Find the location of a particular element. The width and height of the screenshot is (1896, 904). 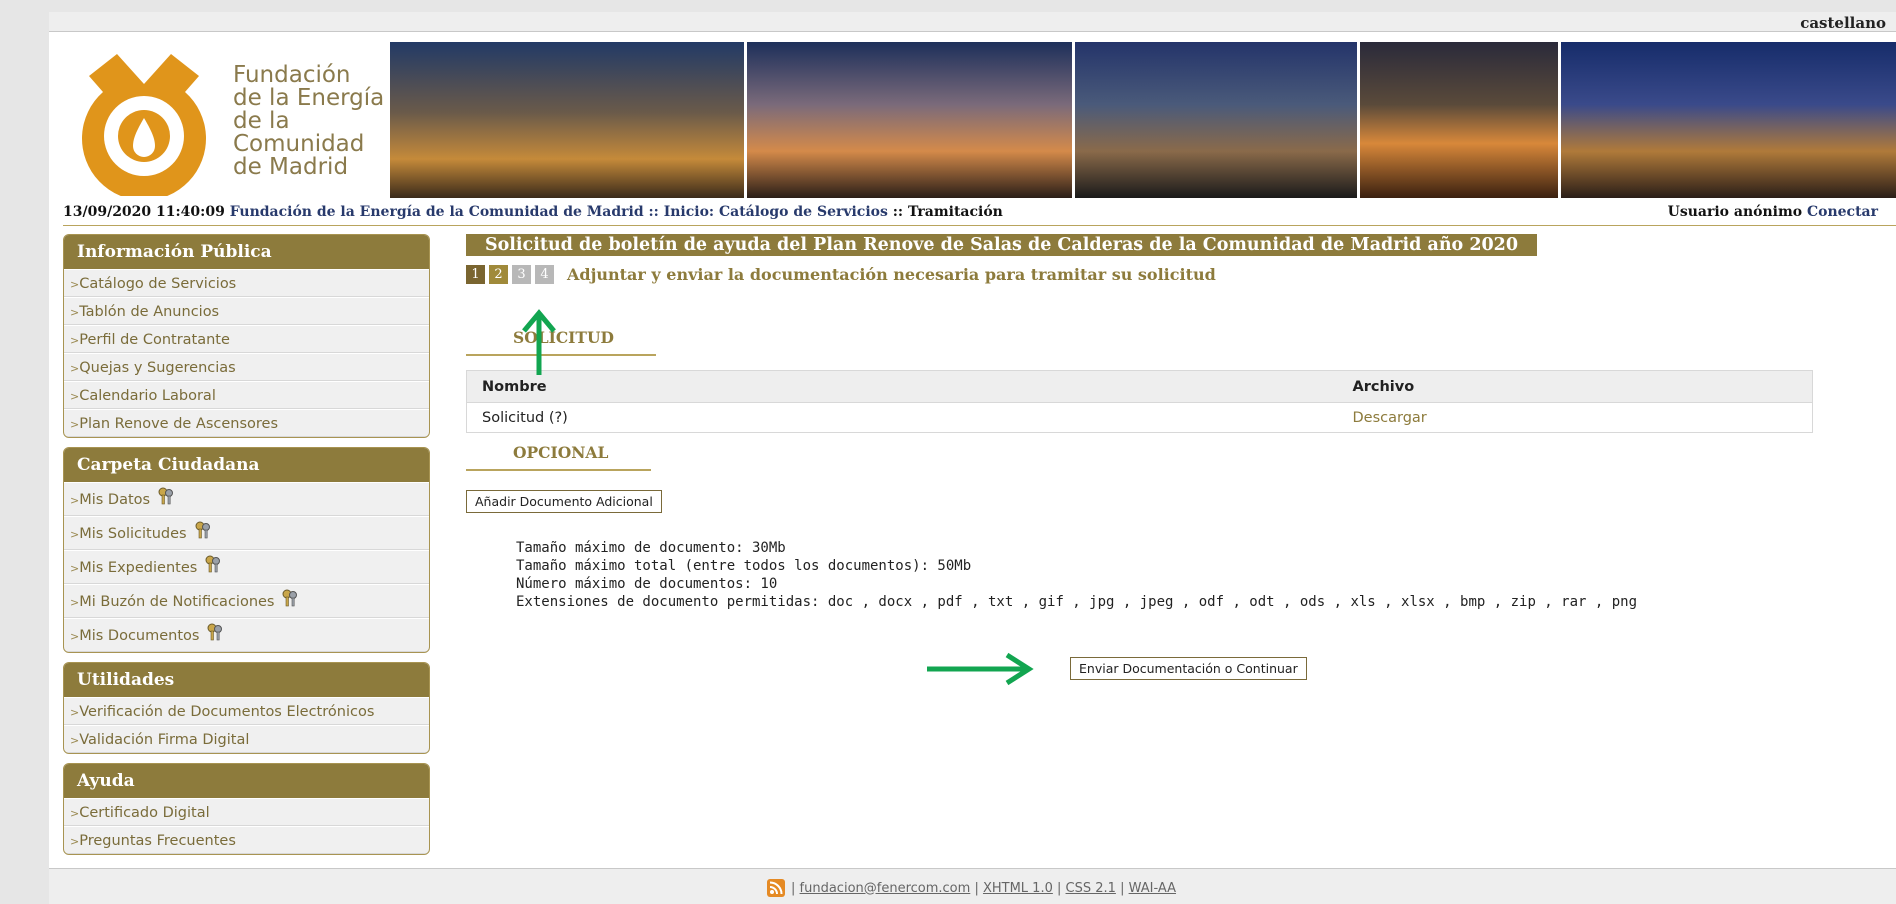

sidebar-item-mis-datos: >Mis Datos is located at coordinates (246, 499).